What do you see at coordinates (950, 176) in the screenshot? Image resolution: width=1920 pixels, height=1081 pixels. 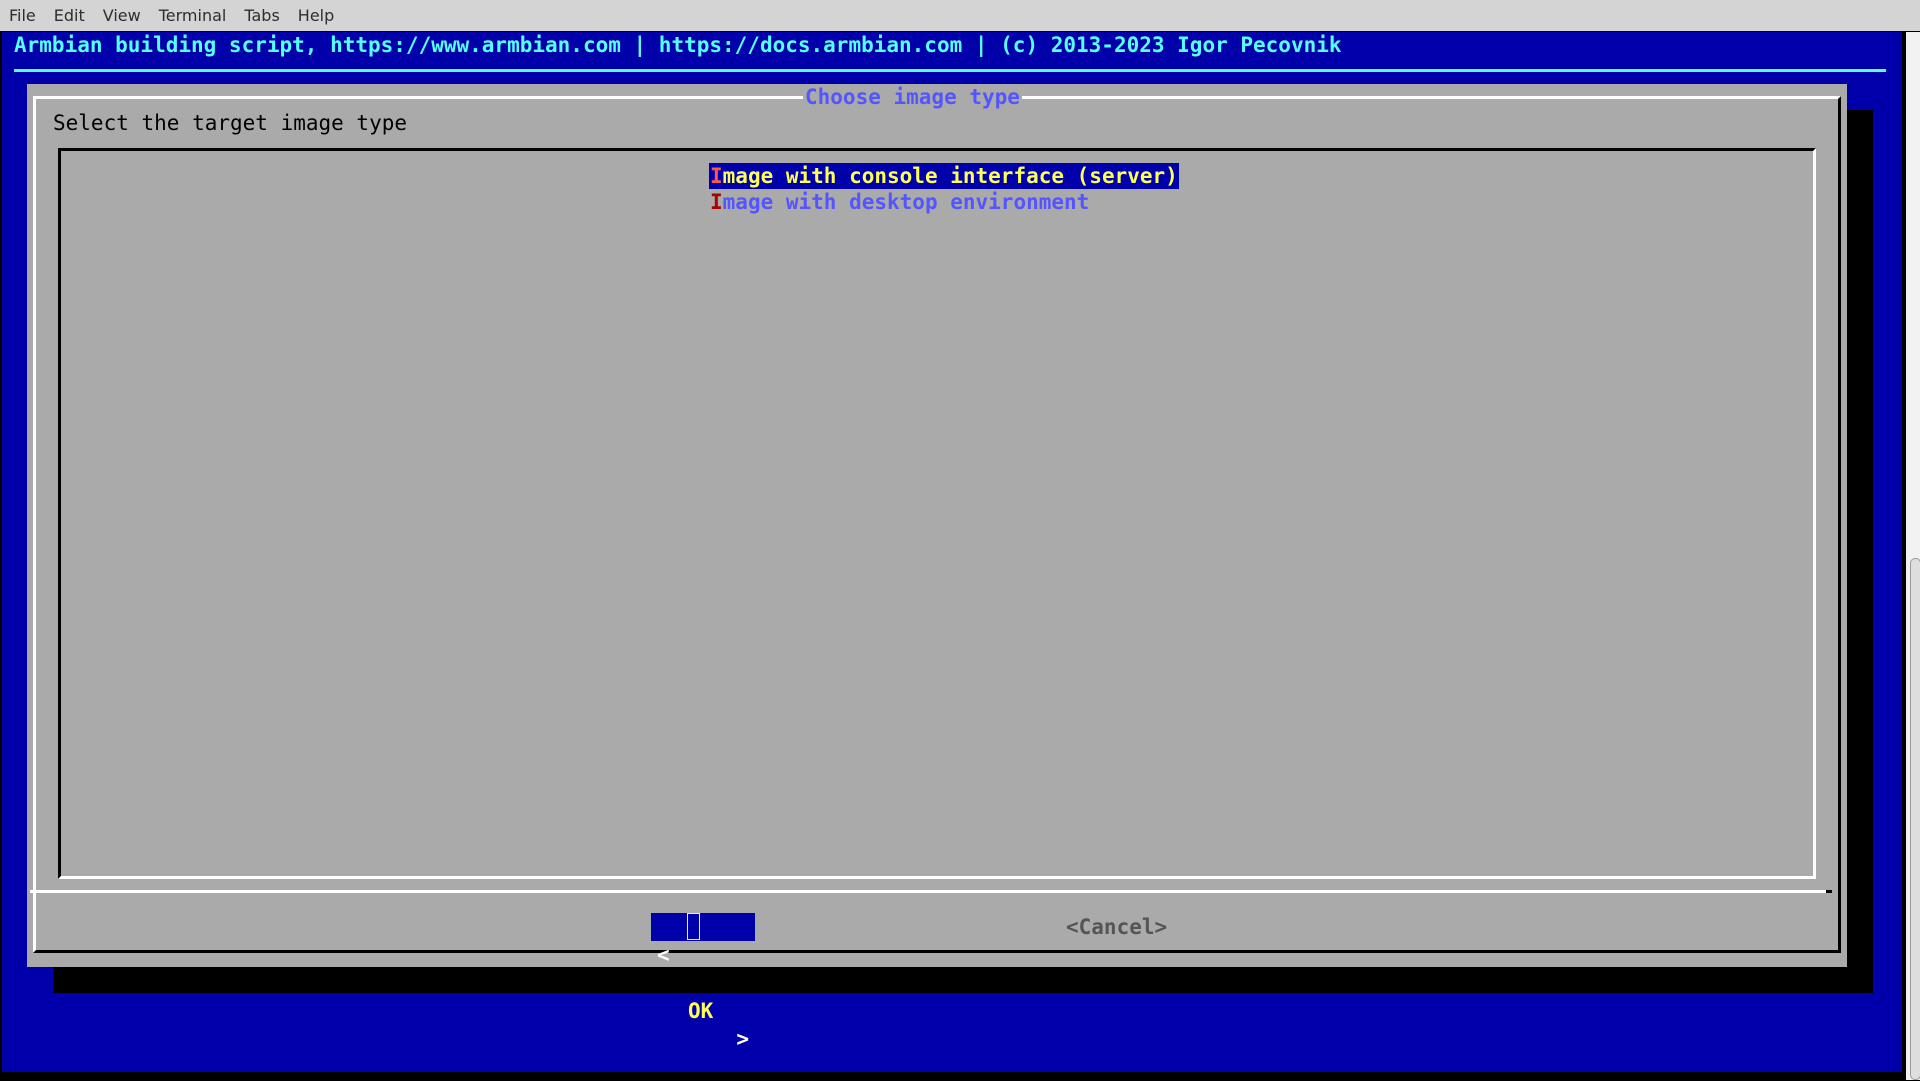 I see `menu-item-label: mage with console interface (server)` at bounding box center [950, 176].